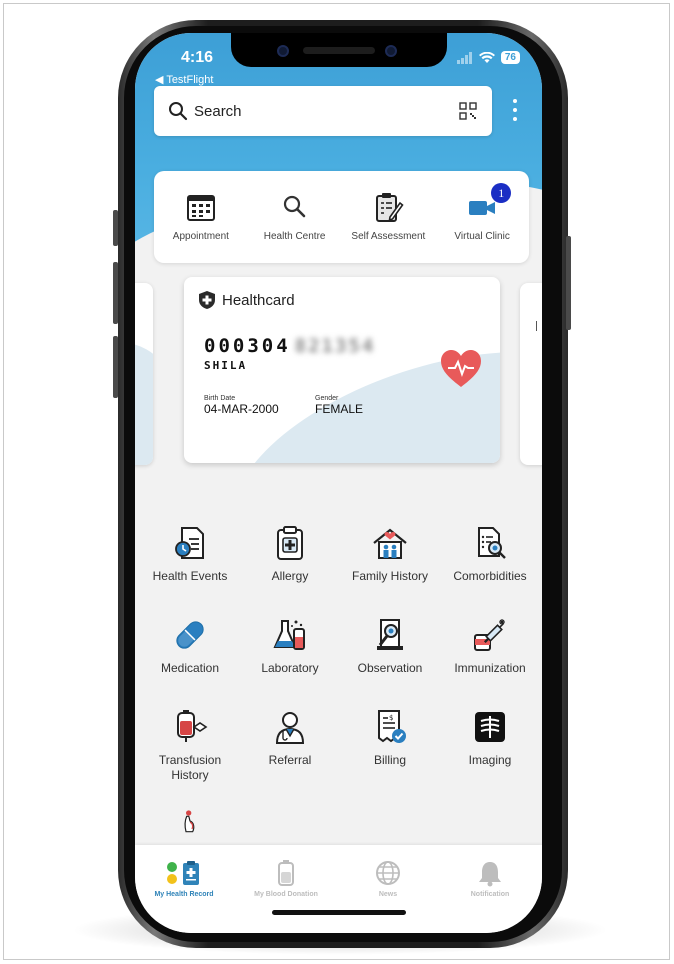  Describe the element at coordinates (115, 293) in the screenshot. I see `volume-up-button` at that location.